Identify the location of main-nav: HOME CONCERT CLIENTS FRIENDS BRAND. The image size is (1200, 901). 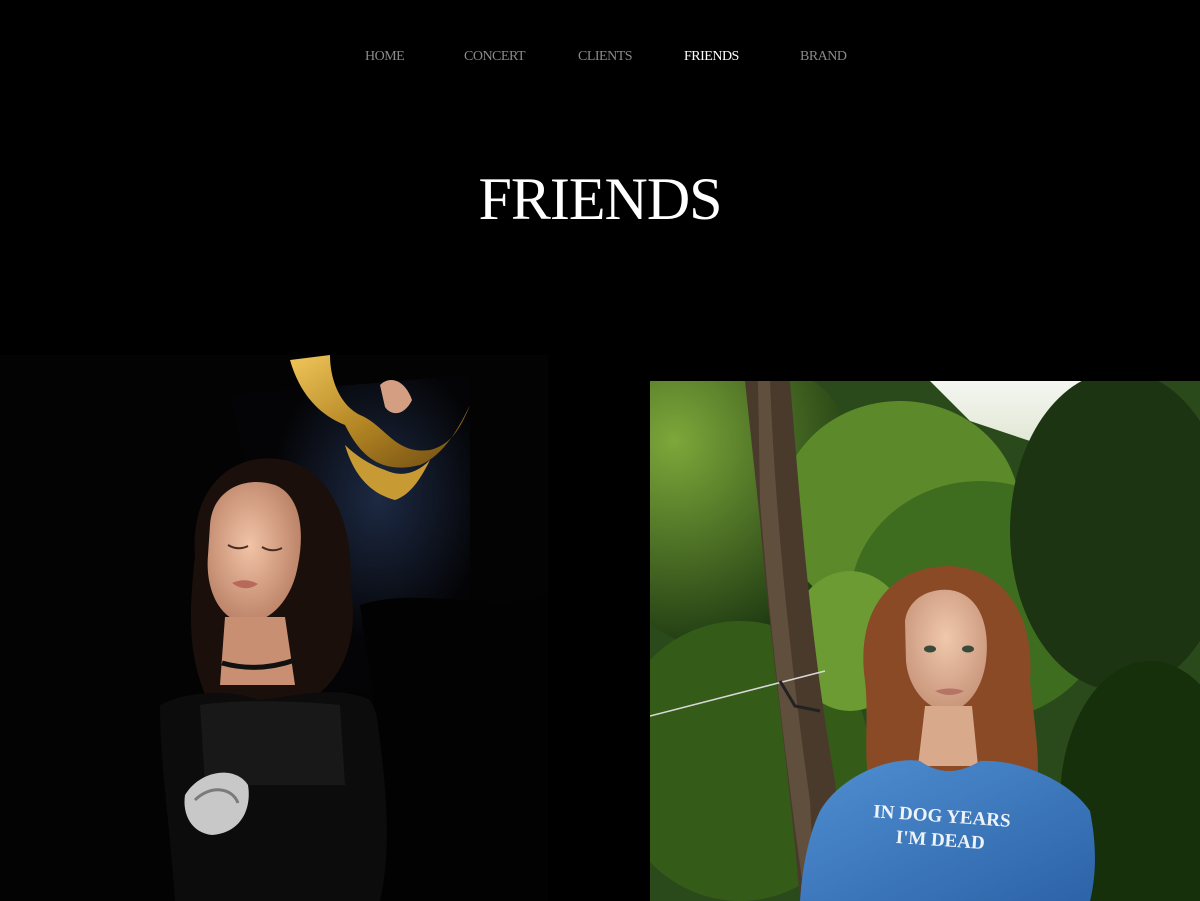
(600, 57).